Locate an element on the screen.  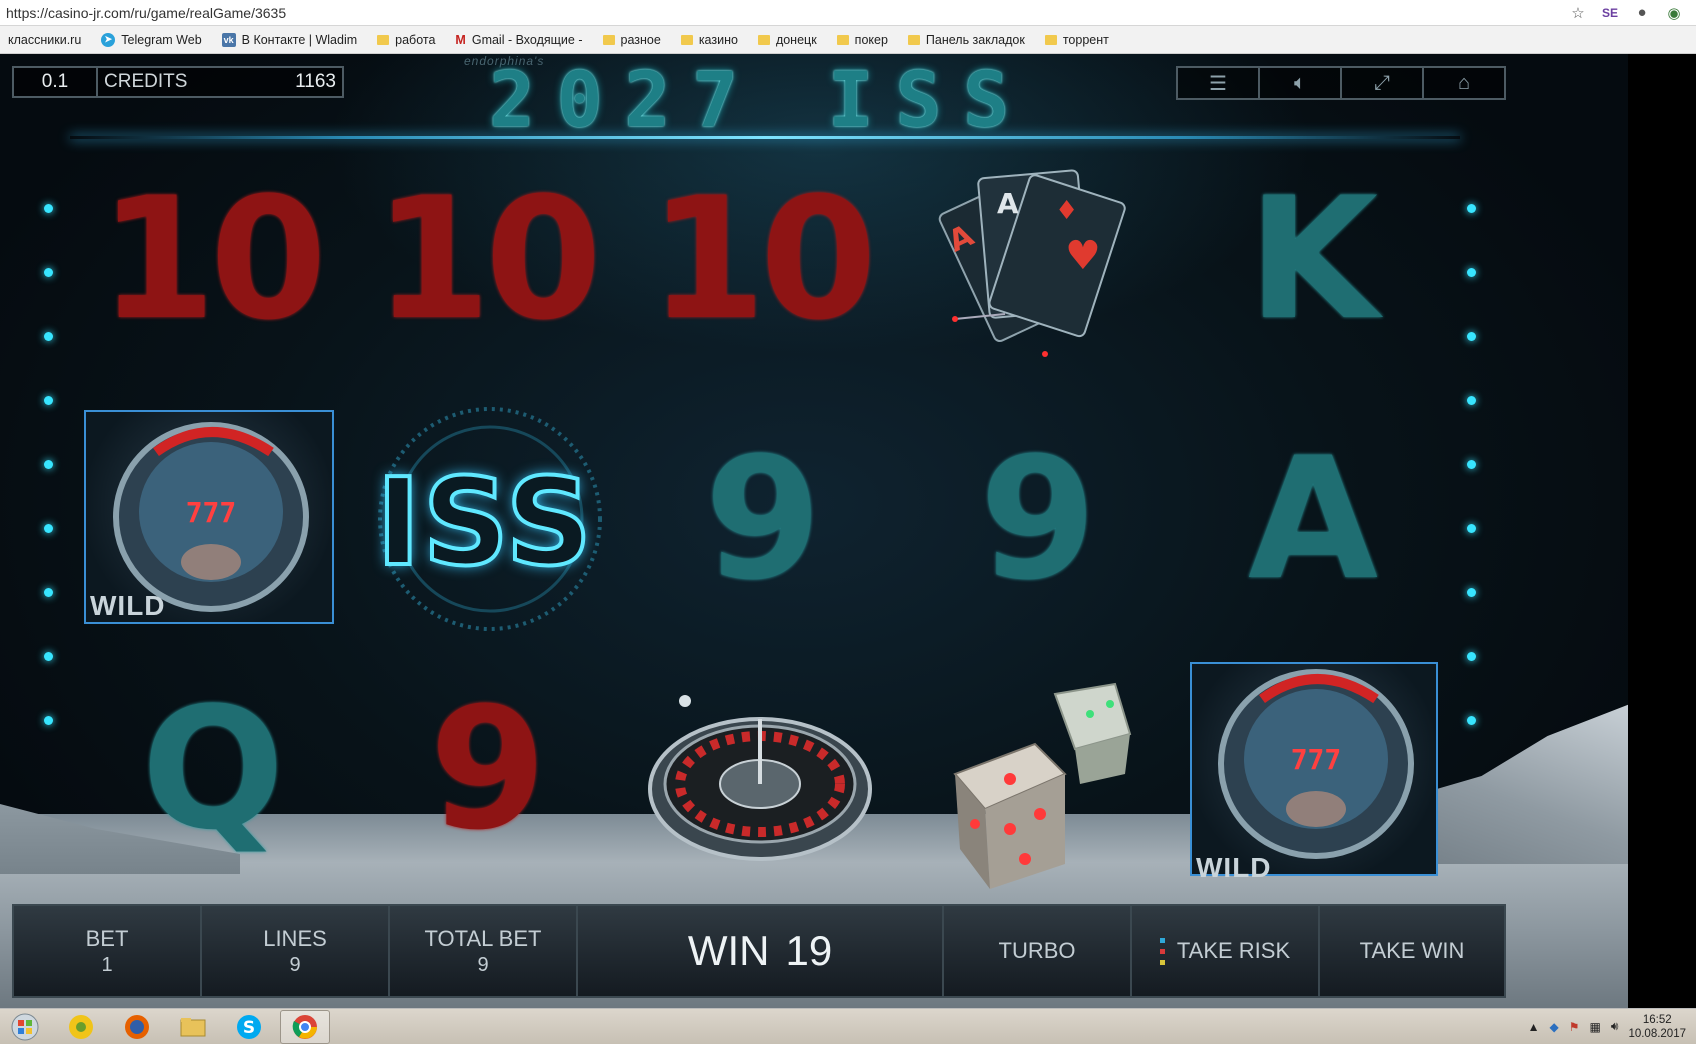
home-icon: ⌂ is located at coordinates (1464, 82).